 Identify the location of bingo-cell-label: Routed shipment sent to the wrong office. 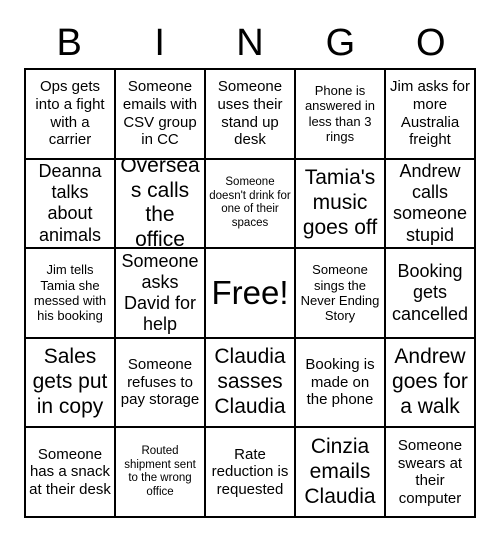
(160, 471).